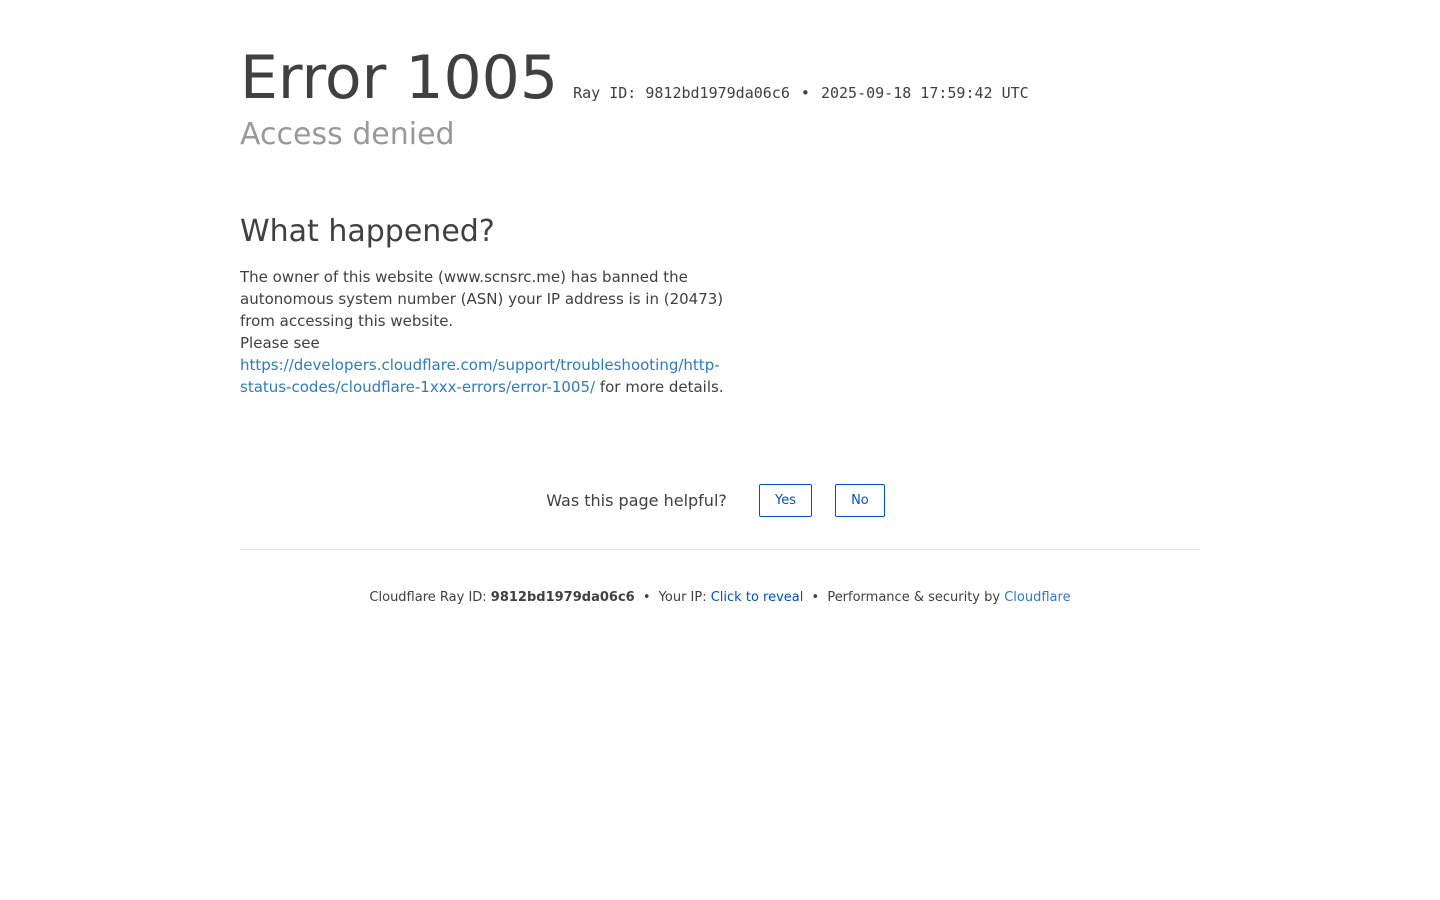 The height and width of the screenshot is (900, 1440). What do you see at coordinates (399, 78) in the screenshot?
I see `error-title: Error 1005` at bounding box center [399, 78].